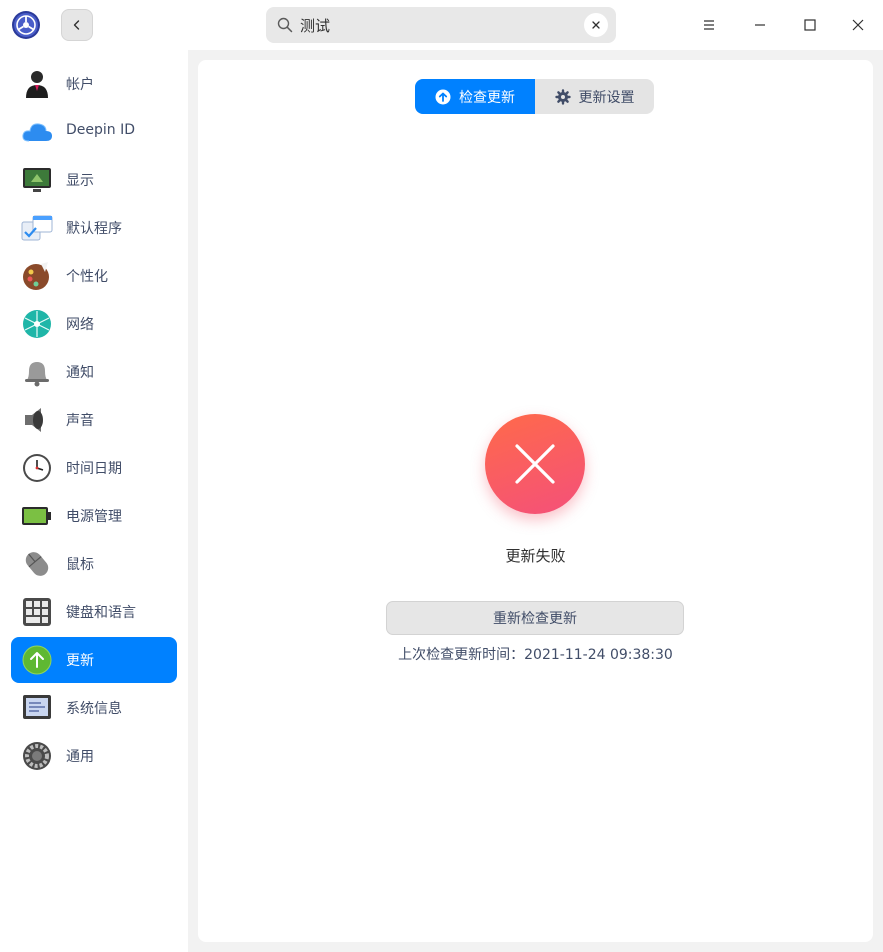 This screenshot has height=952, width=883. What do you see at coordinates (535, 618) in the screenshot?
I see `recheck-update-button: 重新检查更新` at bounding box center [535, 618].